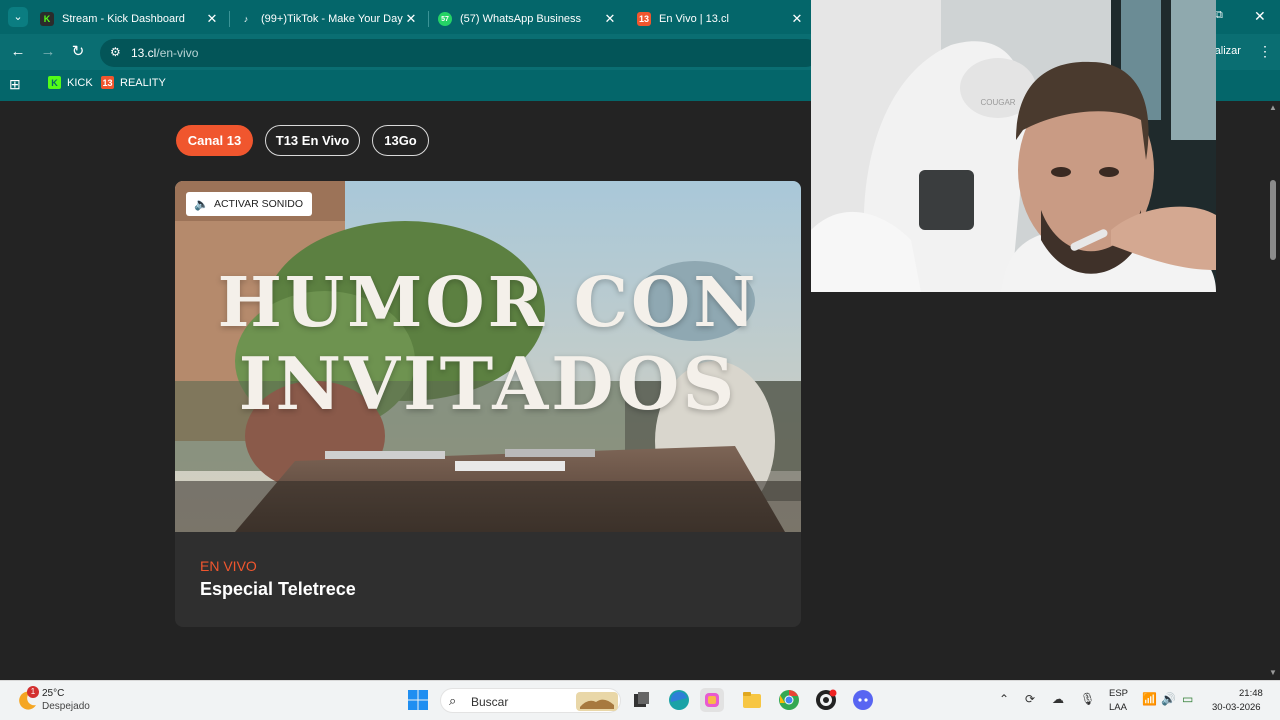 This screenshot has height=720, width=1280. What do you see at coordinates (1149, 699) in the screenshot?
I see `wifi-icon: 📶` at bounding box center [1149, 699].